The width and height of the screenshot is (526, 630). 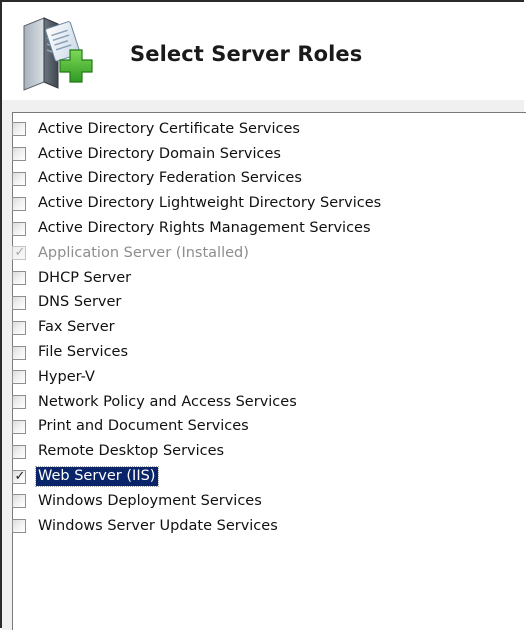 I want to click on role-list-item: Network Policy and Access Services, so click(x=197, y=402).